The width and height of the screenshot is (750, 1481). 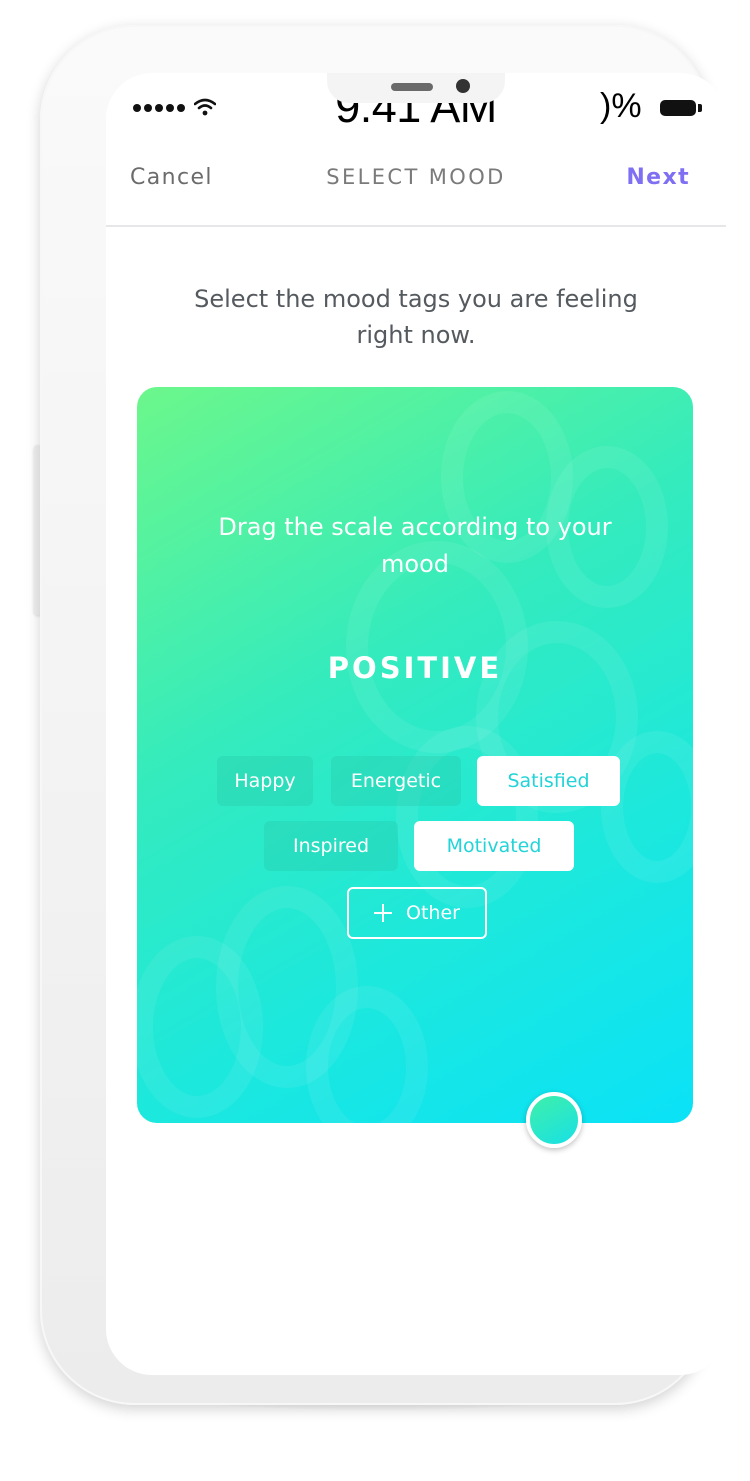 What do you see at coordinates (265, 781) in the screenshot?
I see `mood-tag-happy: Happy` at bounding box center [265, 781].